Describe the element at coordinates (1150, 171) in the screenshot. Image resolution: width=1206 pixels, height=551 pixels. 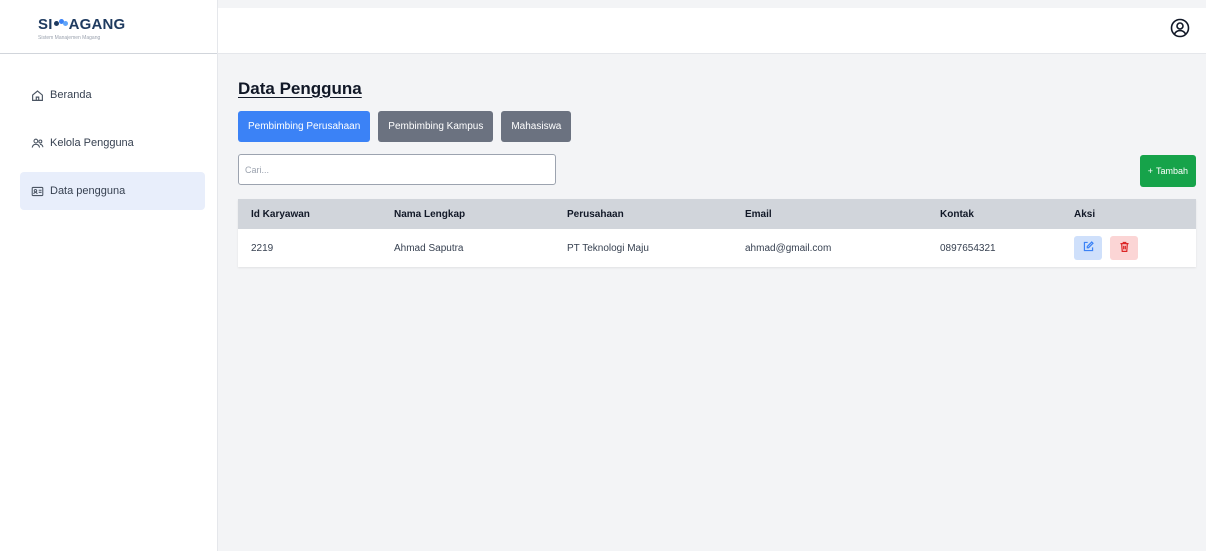
I see `plus-icon: +` at that location.